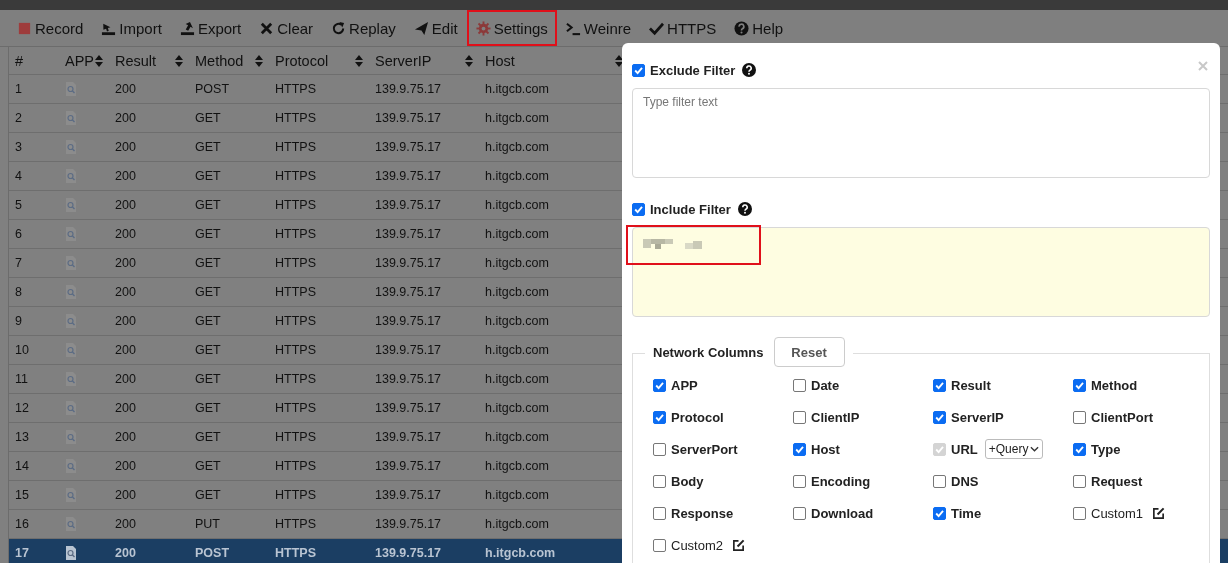 The width and height of the screenshot is (1228, 563). What do you see at coordinates (18, 234) in the screenshot?
I see `table-cell-text: 6` at bounding box center [18, 234].